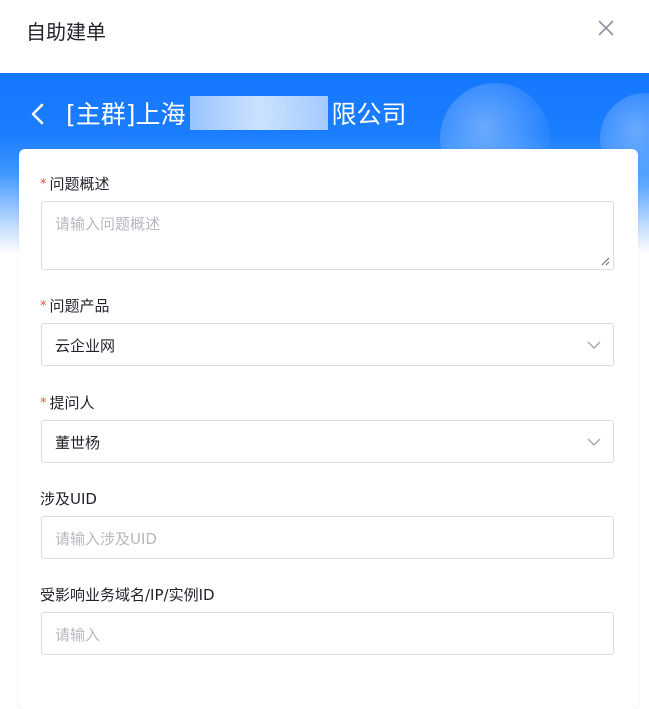 The width and height of the screenshot is (649, 709). Describe the element at coordinates (324, 36) in the screenshot. I see `dialog-header: 自助建单` at that location.